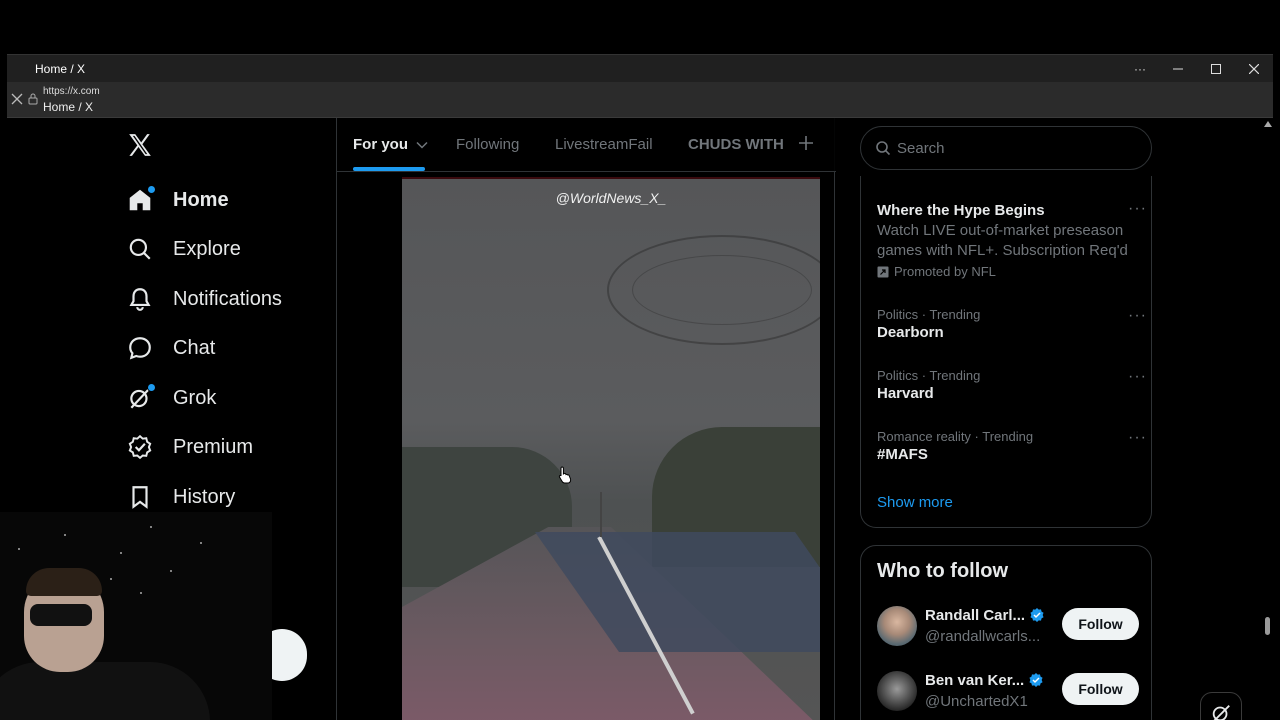  What do you see at coordinates (601, 514) in the screenshot?
I see `video-pole` at bounding box center [601, 514].